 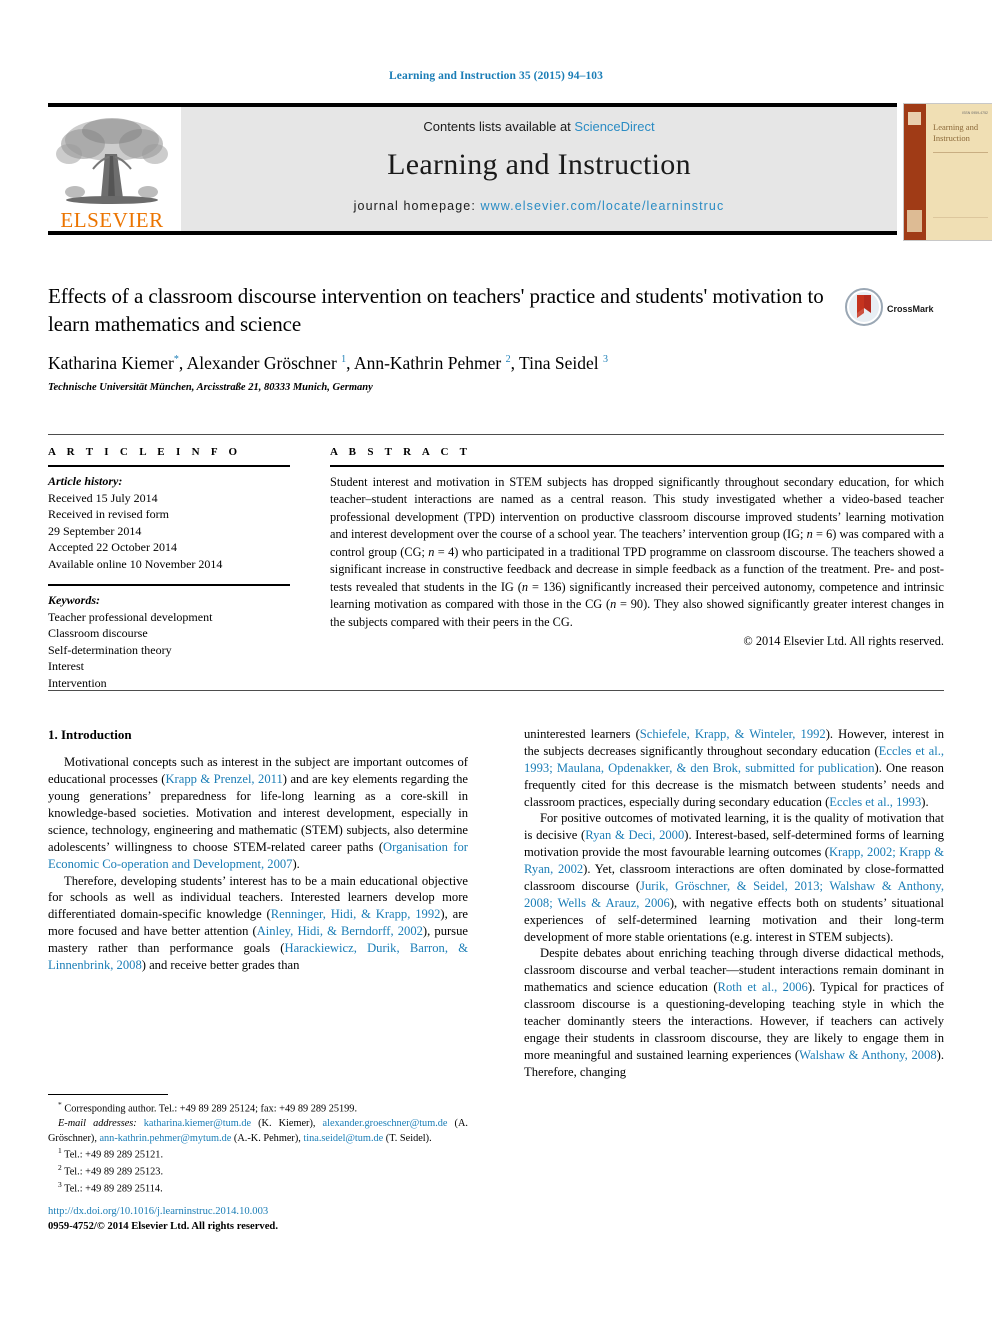 I want to click on history-item: Available online 10 November 2014, so click(x=135, y=563).